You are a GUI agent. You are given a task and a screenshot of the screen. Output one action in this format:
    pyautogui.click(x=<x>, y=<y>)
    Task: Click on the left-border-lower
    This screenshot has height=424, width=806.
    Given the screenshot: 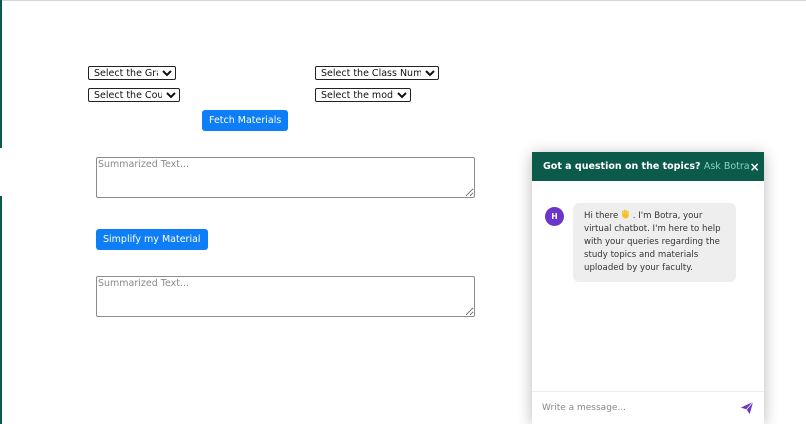 What is the action you would take?
    pyautogui.click(x=1, y=310)
    